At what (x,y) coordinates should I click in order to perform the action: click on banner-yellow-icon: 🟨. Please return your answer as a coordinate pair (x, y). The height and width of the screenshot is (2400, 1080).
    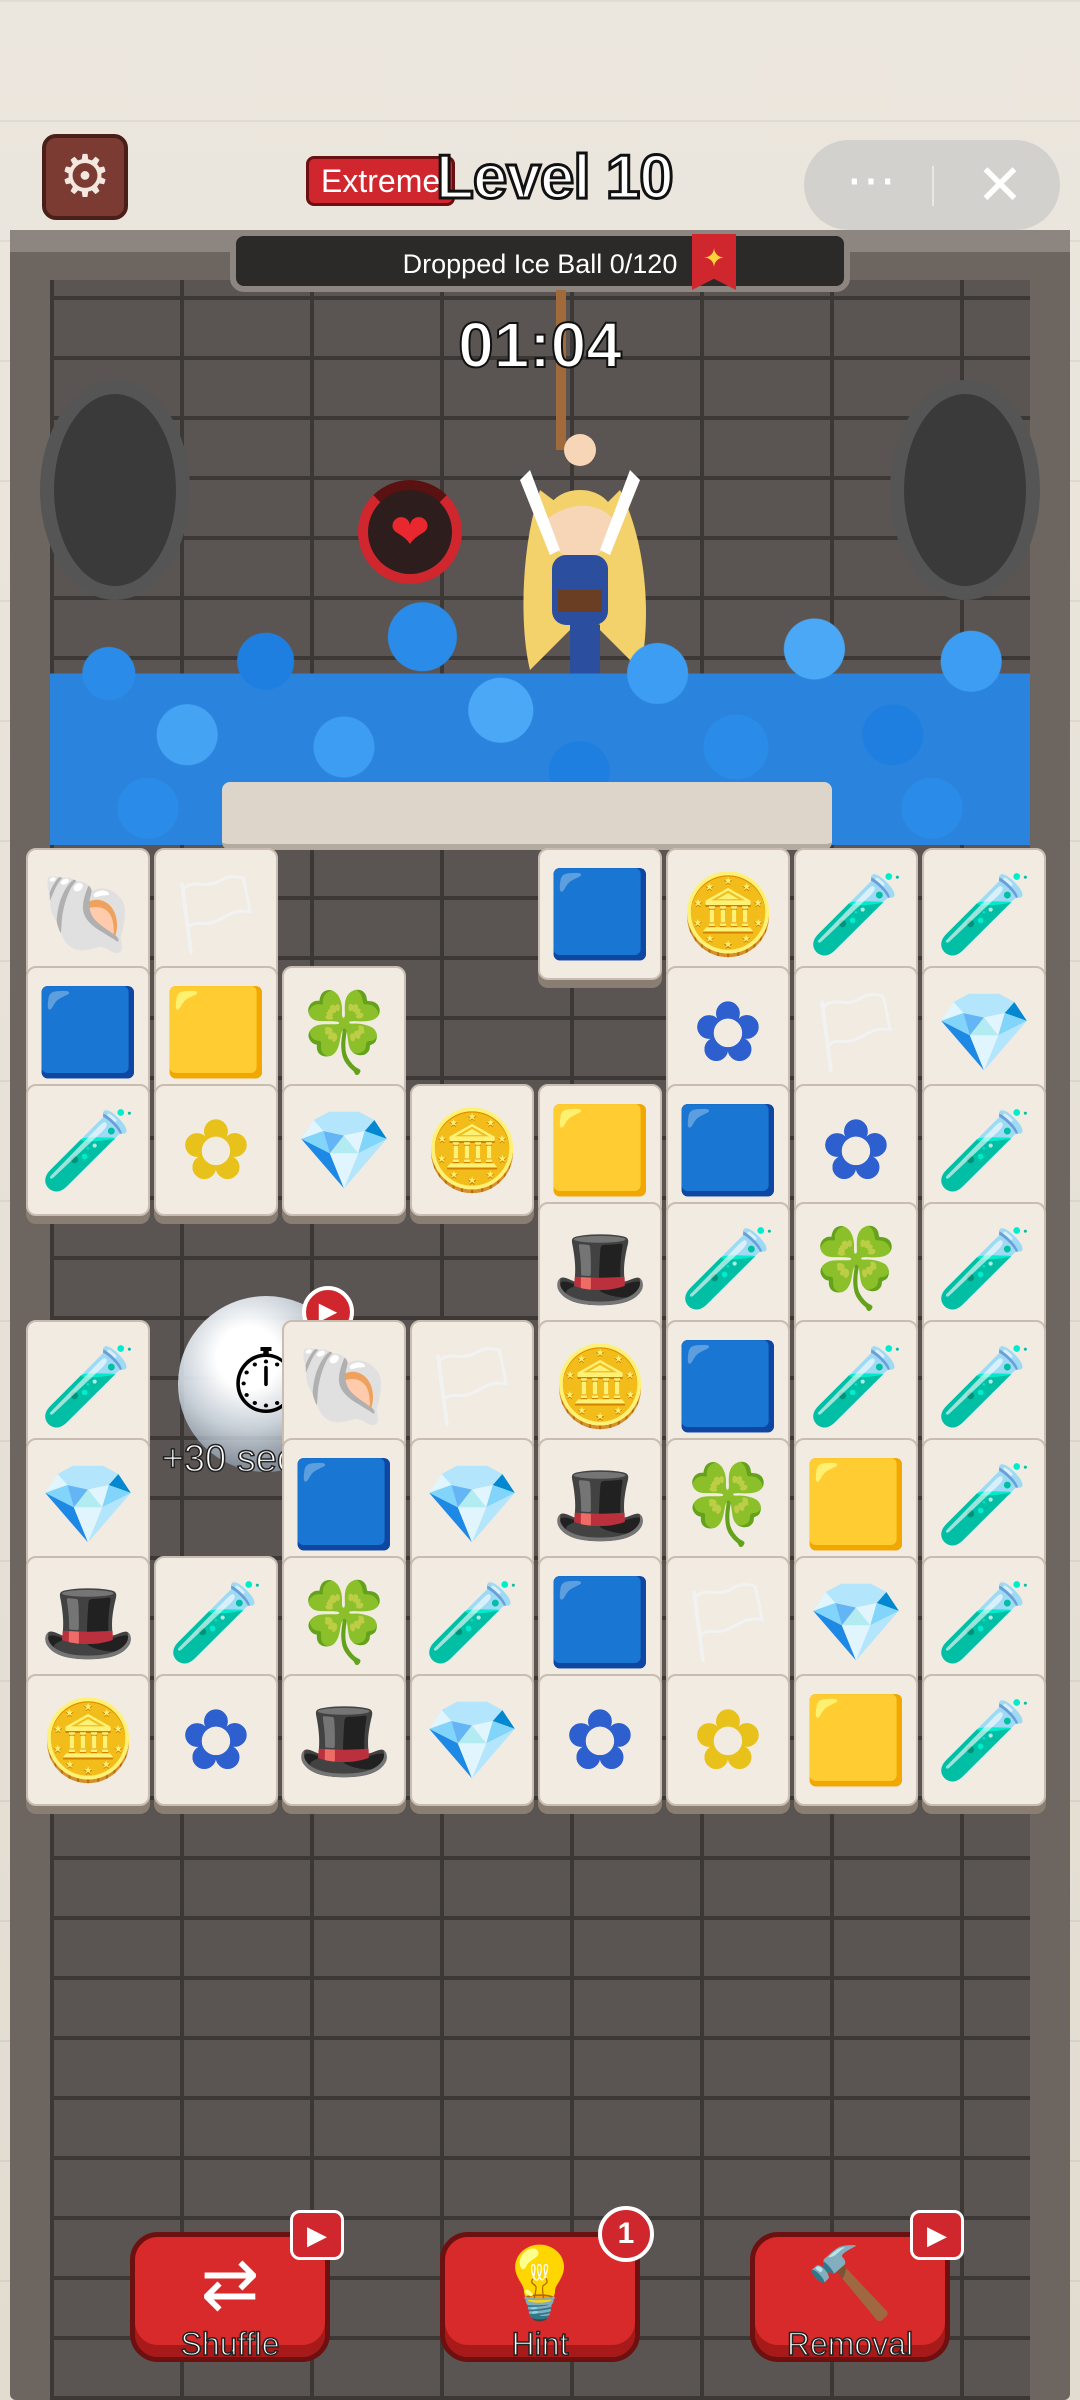
    Looking at the image, I should click on (600, 1150).